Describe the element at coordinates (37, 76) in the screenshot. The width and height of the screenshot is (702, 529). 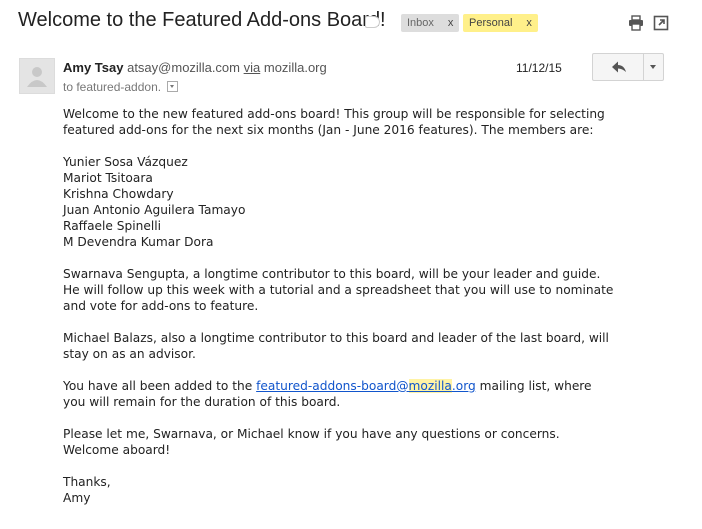
I see `avatar` at that location.